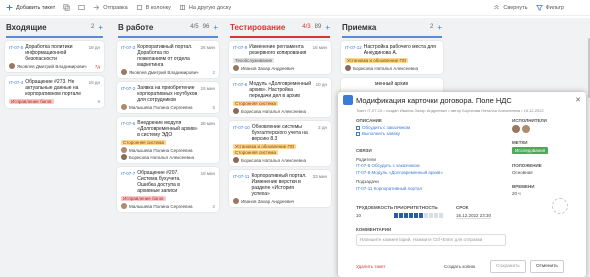 This screenshot has width=590, height=277. Describe the element at coordinates (383, 133) in the screenshot. I see `checklist-item: Выполнить заявку` at that location.